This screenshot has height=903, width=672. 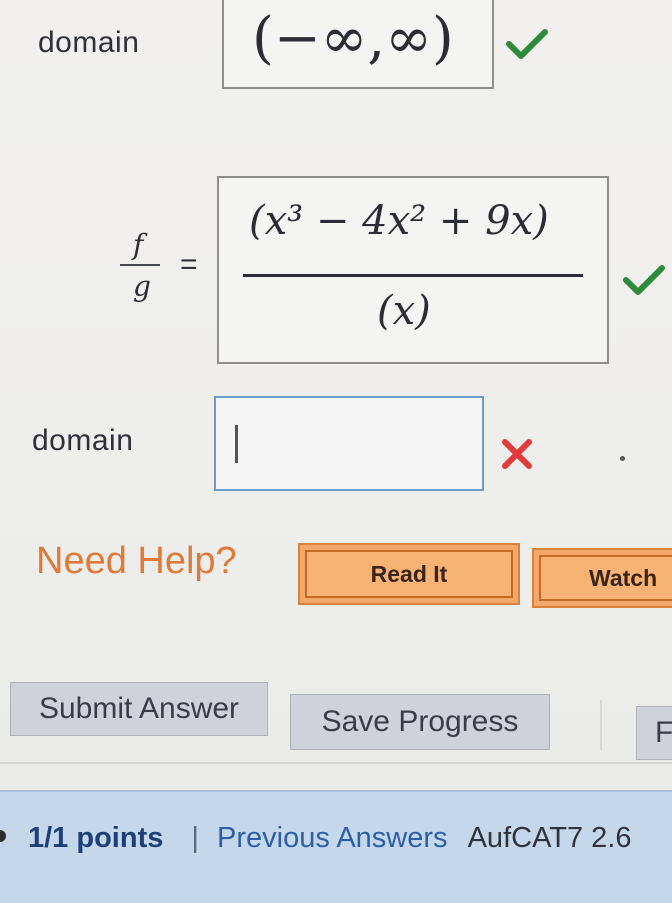 I want to click on fraction-label-bar, so click(x=140, y=265).